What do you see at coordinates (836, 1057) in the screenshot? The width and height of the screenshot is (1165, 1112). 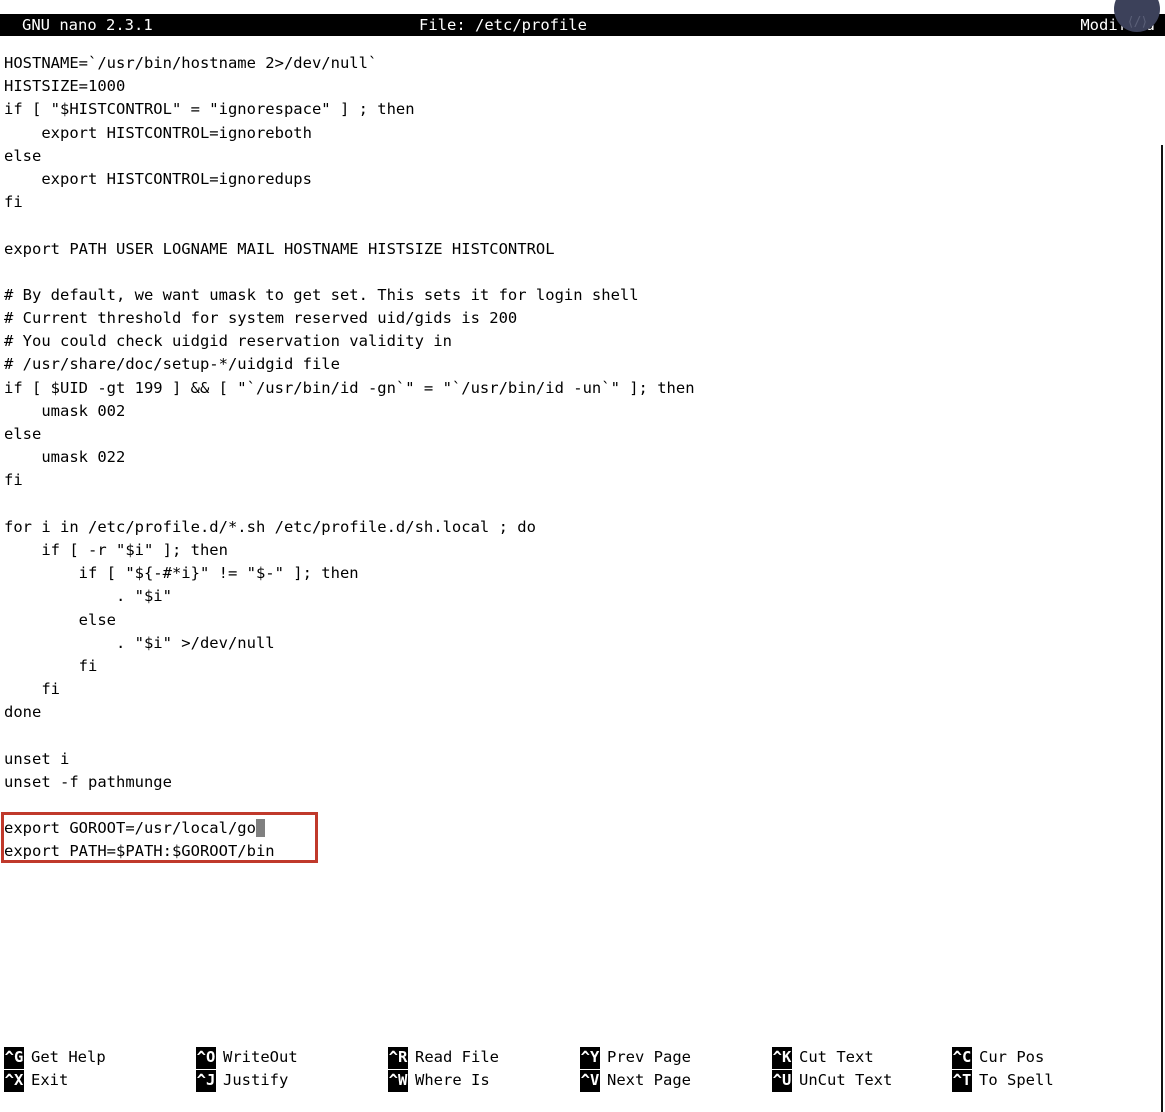 I see `shortcut-label: Cut Text` at bounding box center [836, 1057].